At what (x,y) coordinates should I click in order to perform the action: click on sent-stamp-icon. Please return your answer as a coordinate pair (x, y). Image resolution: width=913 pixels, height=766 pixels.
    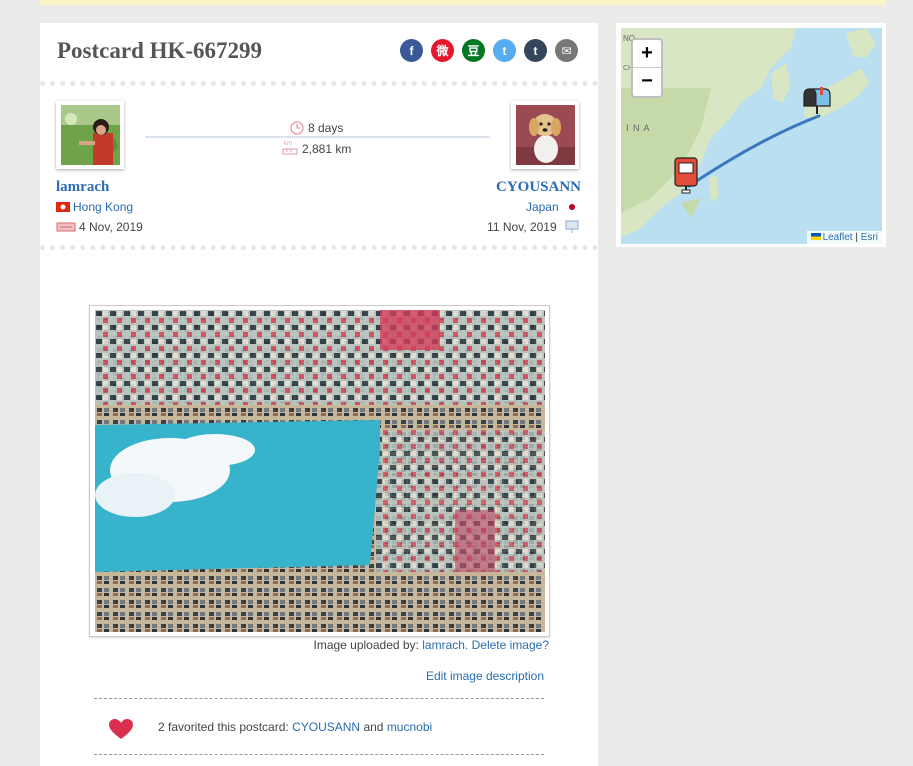
    Looking at the image, I should click on (66, 227).